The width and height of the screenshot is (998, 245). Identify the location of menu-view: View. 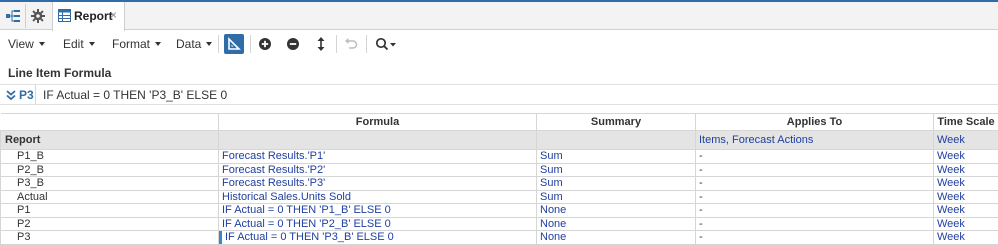
(26, 44).